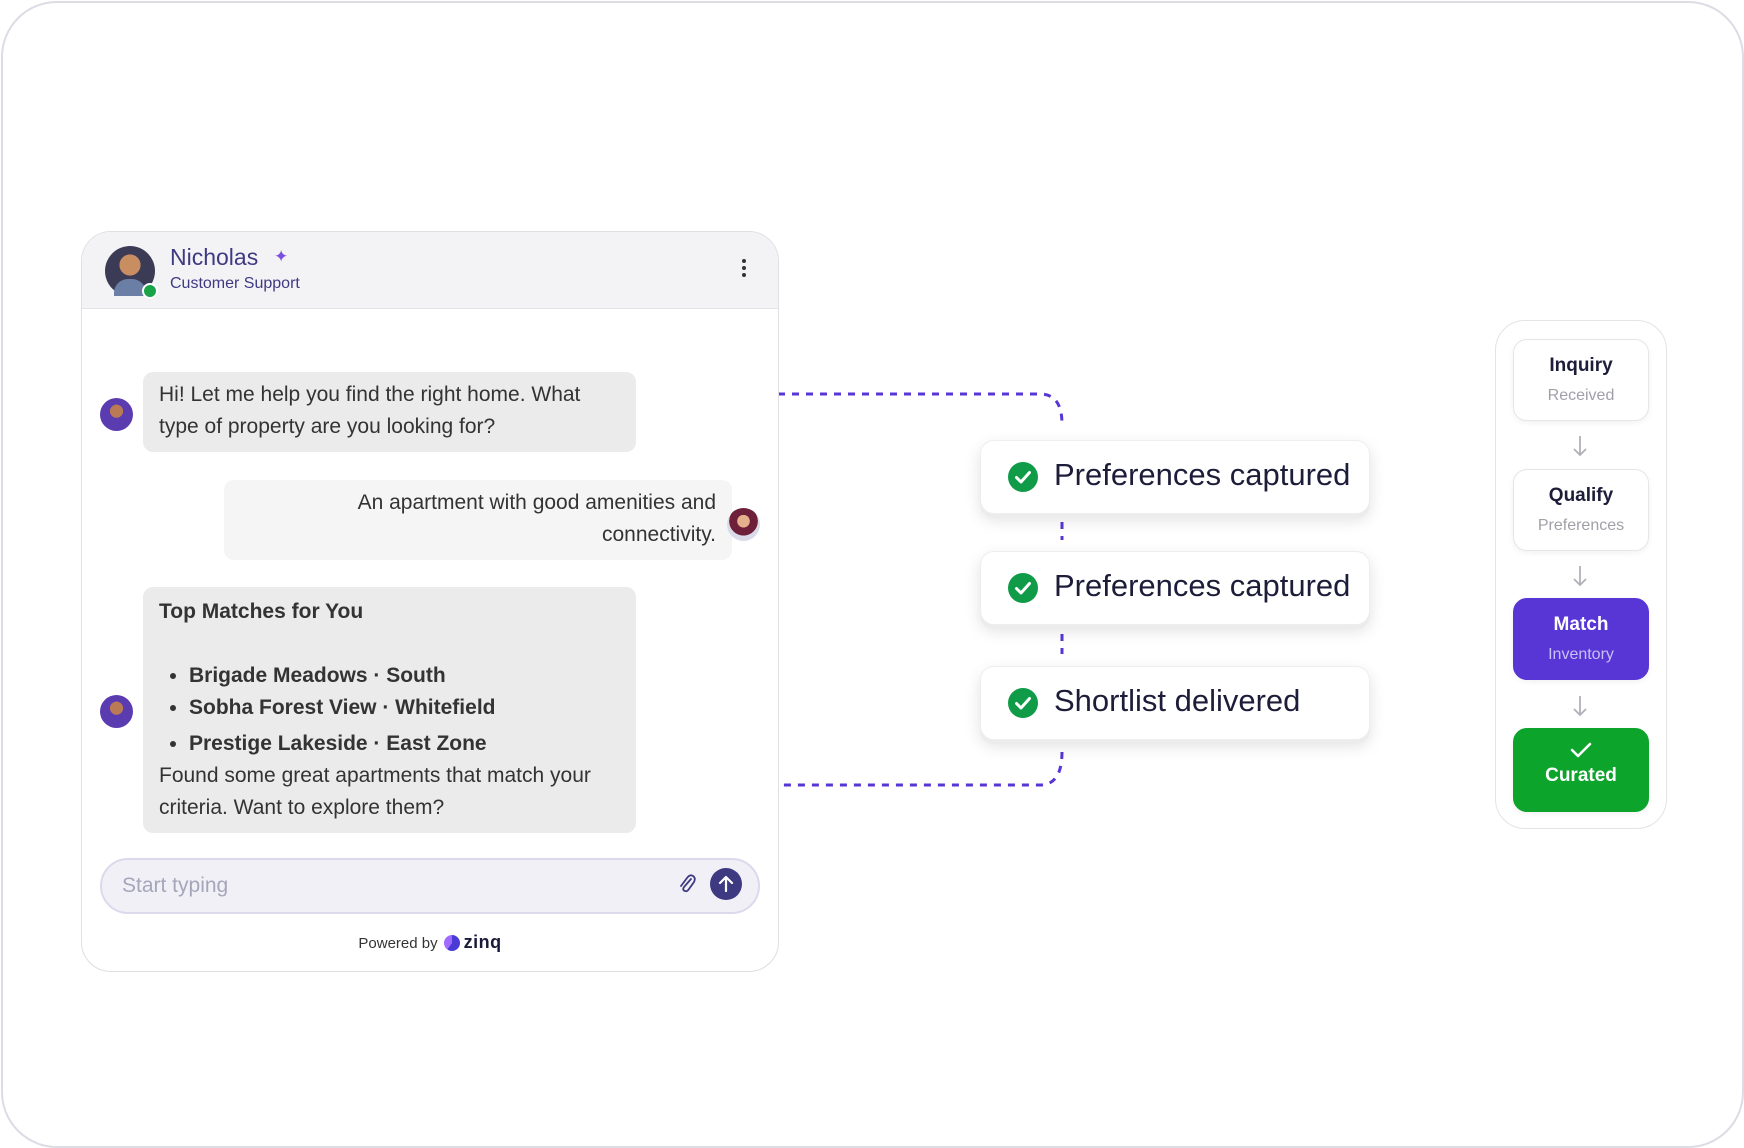 This screenshot has height=1148, width=1744. Describe the element at coordinates (1581, 654) in the screenshot. I see `stage-subtitle: Inventory` at that location.